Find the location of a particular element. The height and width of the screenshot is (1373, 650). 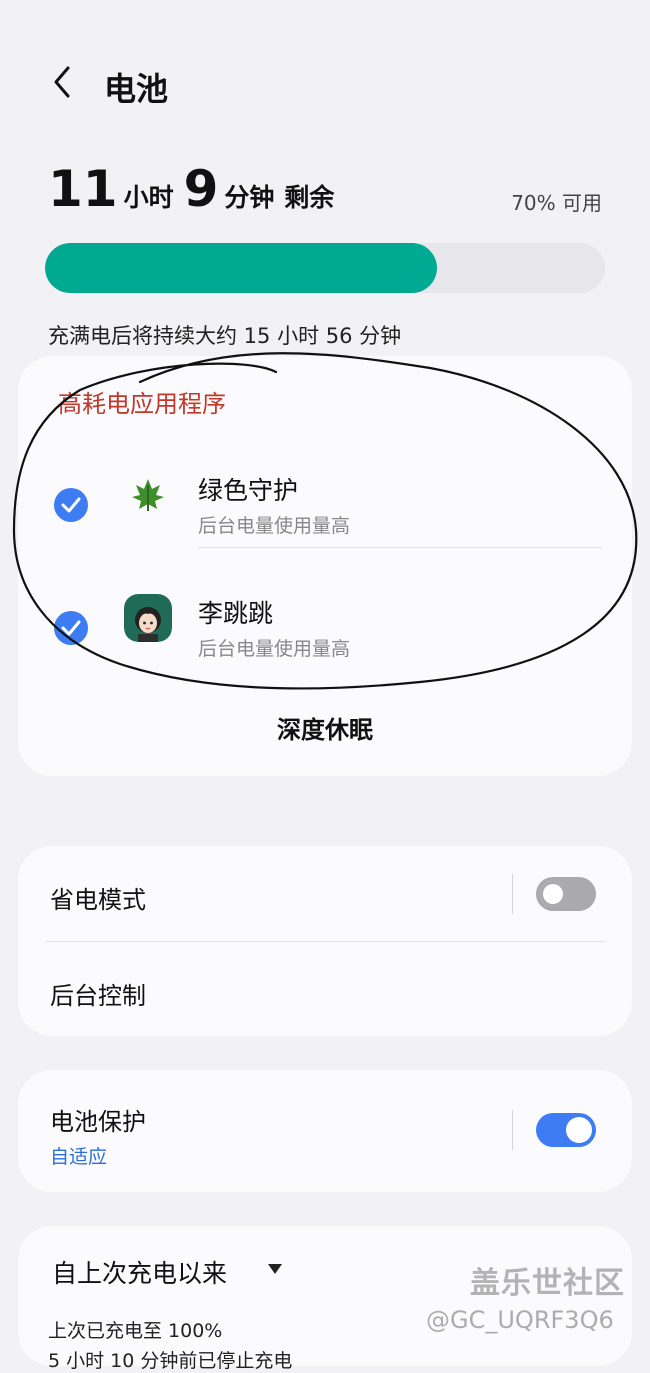

app-header: 电池 is located at coordinates (325, 85).